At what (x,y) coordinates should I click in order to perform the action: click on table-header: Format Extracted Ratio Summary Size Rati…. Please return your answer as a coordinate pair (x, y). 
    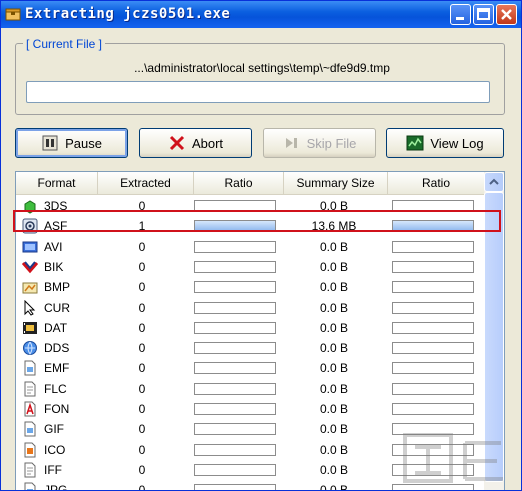
    Looking at the image, I should click on (250, 183).